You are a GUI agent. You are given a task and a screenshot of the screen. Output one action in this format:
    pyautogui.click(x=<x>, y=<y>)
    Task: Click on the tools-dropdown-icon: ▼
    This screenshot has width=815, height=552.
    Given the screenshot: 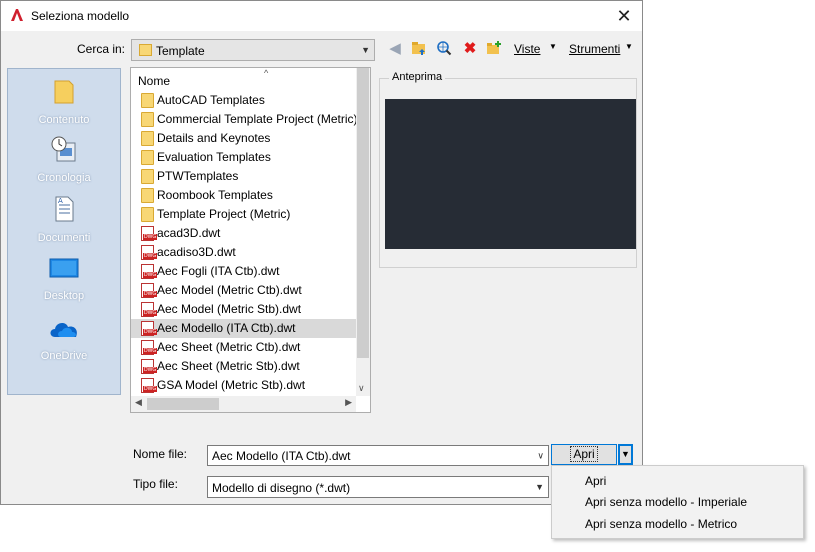 What is the action you would take?
    pyautogui.click(x=629, y=46)
    